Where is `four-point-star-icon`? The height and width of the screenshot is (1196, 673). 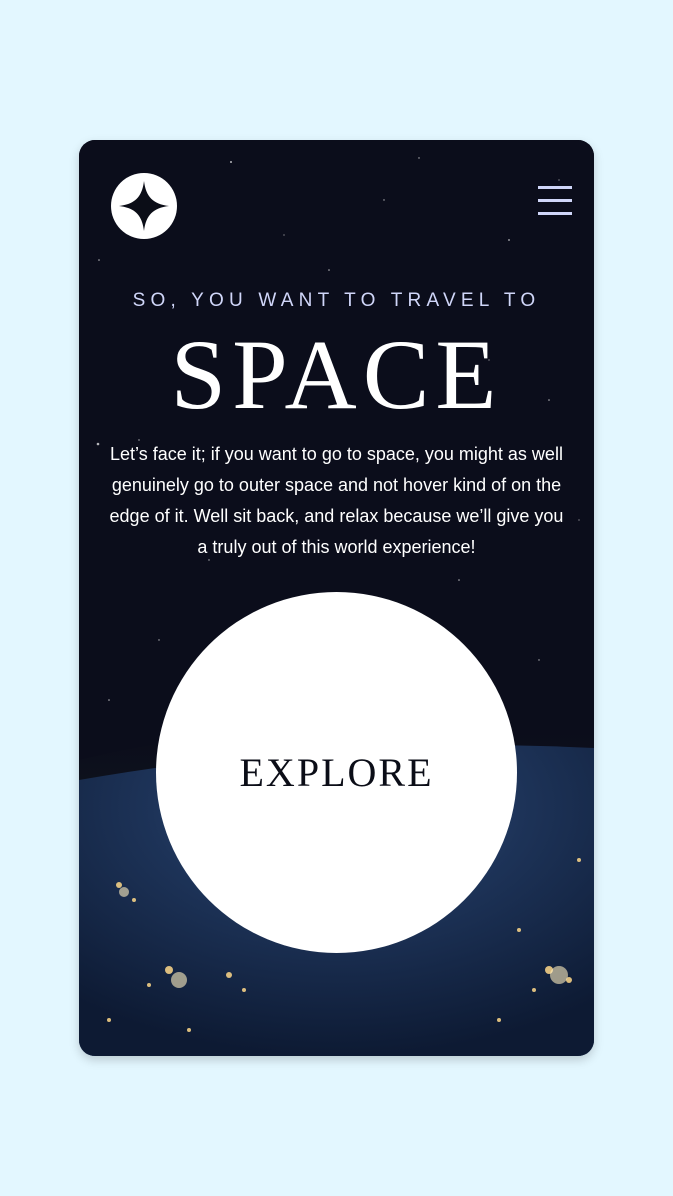
four-point-star-icon is located at coordinates (144, 206).